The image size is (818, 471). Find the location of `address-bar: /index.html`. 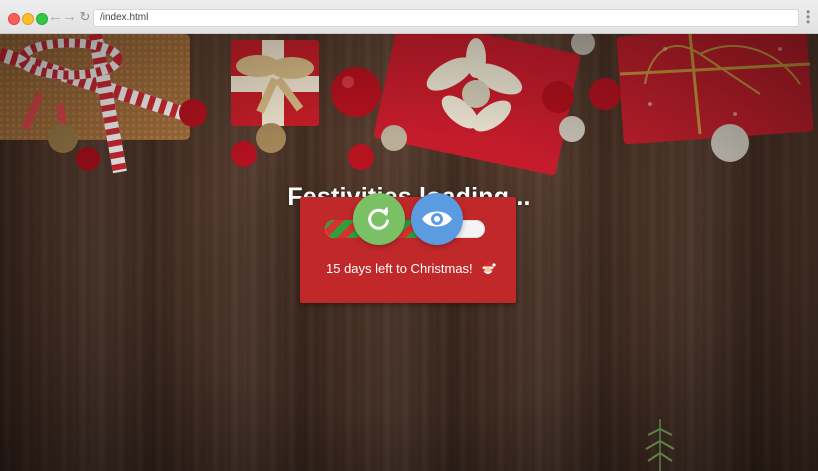

address-bar: /index.html is located at coordinates (446, 18).